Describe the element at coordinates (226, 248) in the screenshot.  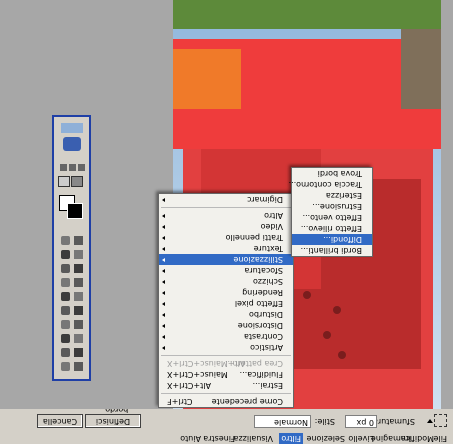
I see `filter-menu-item: Texture` at that location.